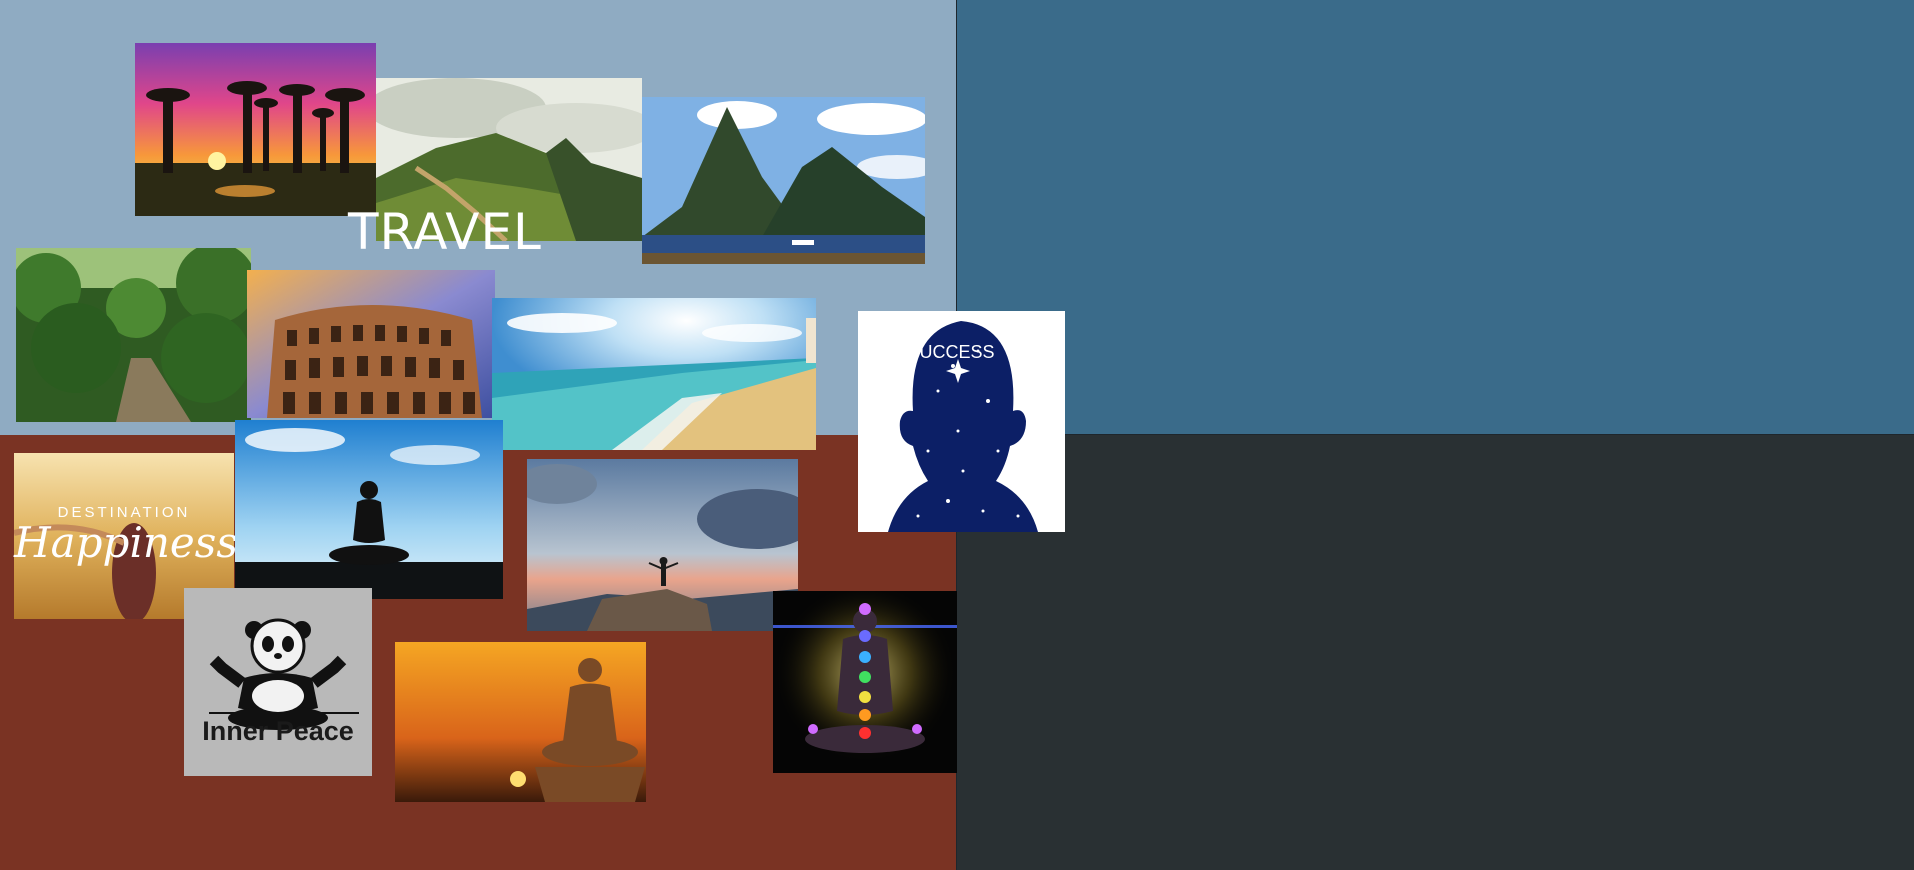  I want to click on twin-peaks-photo, so click(783, 180).